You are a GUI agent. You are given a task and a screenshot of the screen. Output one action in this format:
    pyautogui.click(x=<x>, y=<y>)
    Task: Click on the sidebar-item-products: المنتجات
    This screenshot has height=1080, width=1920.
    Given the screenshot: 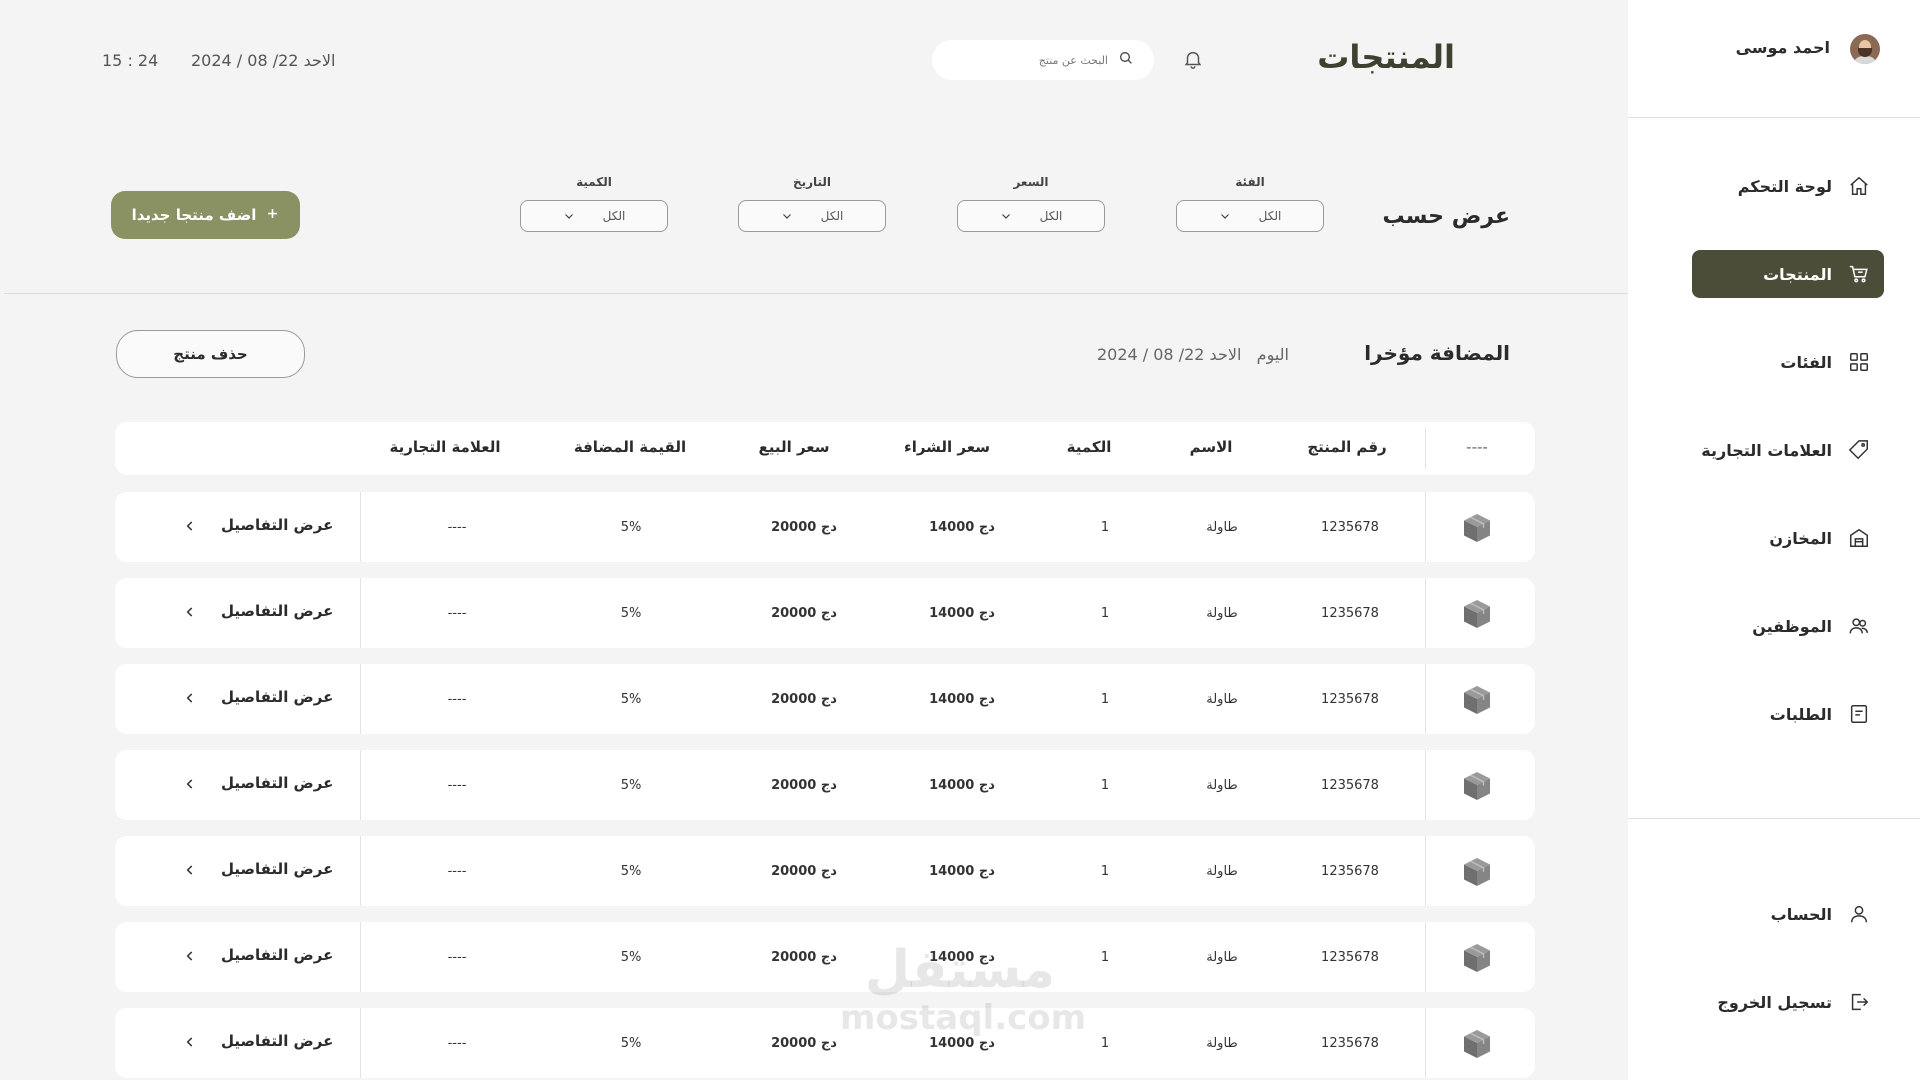 What is the action you would take?
    pyautogui.click(x=1788, y=274)
    